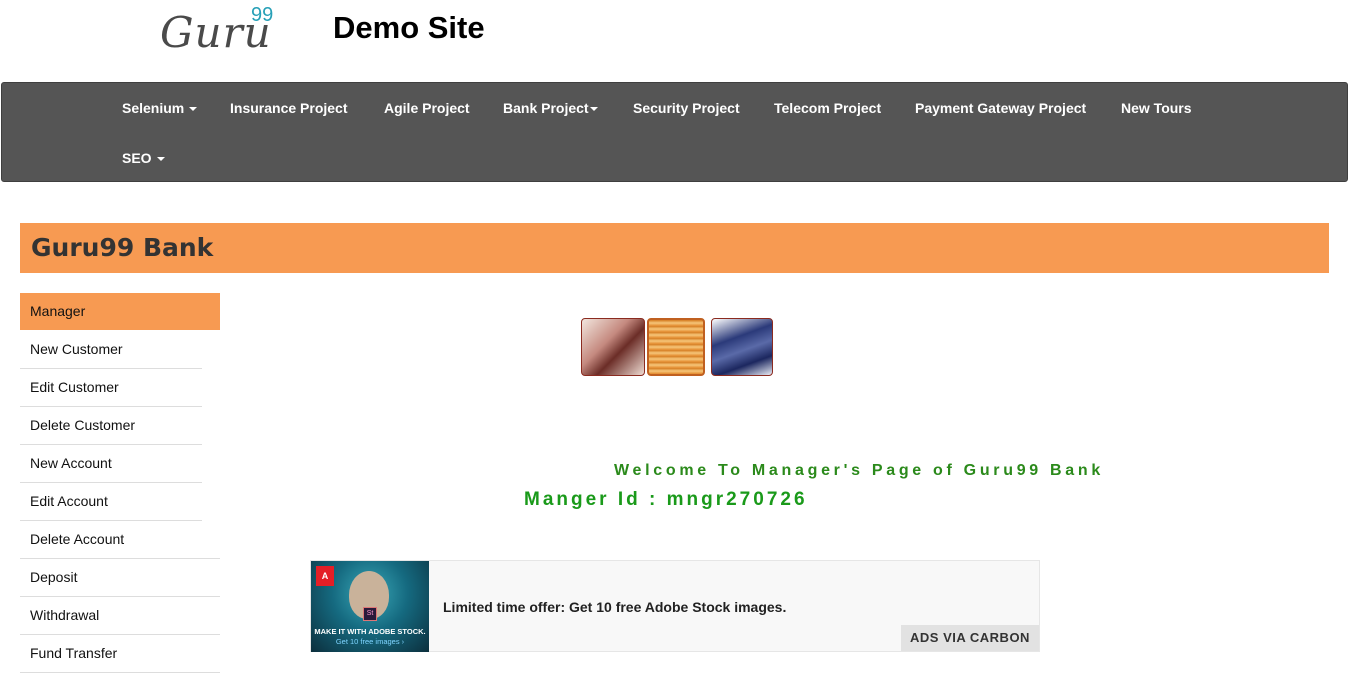 The width and height of the screenshot is (1366, 673). I want to click on sidebar-item-label: Edit Account, so click(69, 501).